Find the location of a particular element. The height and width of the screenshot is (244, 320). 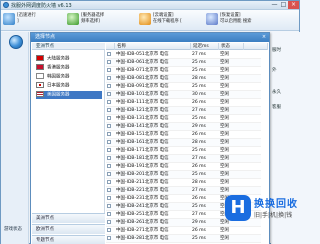

server-name: 中国-IDB-251北京市 电信 is located at coordinates (142, 214).